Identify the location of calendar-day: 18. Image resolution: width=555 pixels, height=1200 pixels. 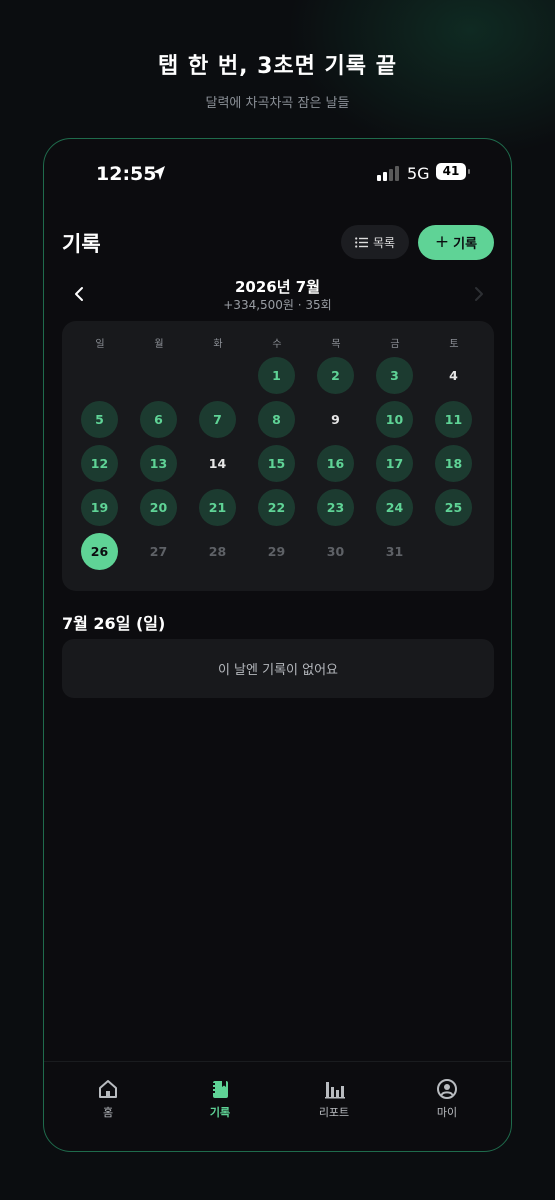
(453, 463).